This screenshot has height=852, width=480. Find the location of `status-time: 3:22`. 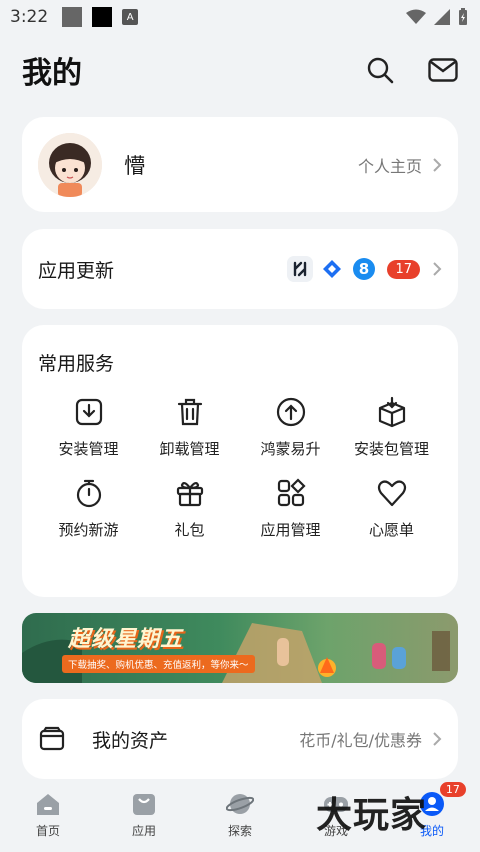

status-time: 3:22 is located at coordinates (29, 17).